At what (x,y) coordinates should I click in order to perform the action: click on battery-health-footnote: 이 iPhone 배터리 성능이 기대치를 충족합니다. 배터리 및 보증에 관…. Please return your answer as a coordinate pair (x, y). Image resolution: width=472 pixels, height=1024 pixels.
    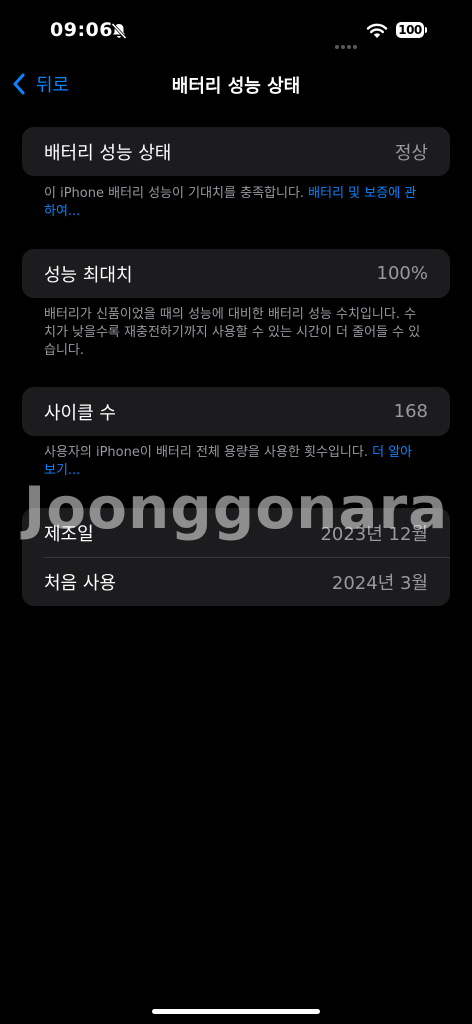
    Looking at the image, I should click on (234, 203).